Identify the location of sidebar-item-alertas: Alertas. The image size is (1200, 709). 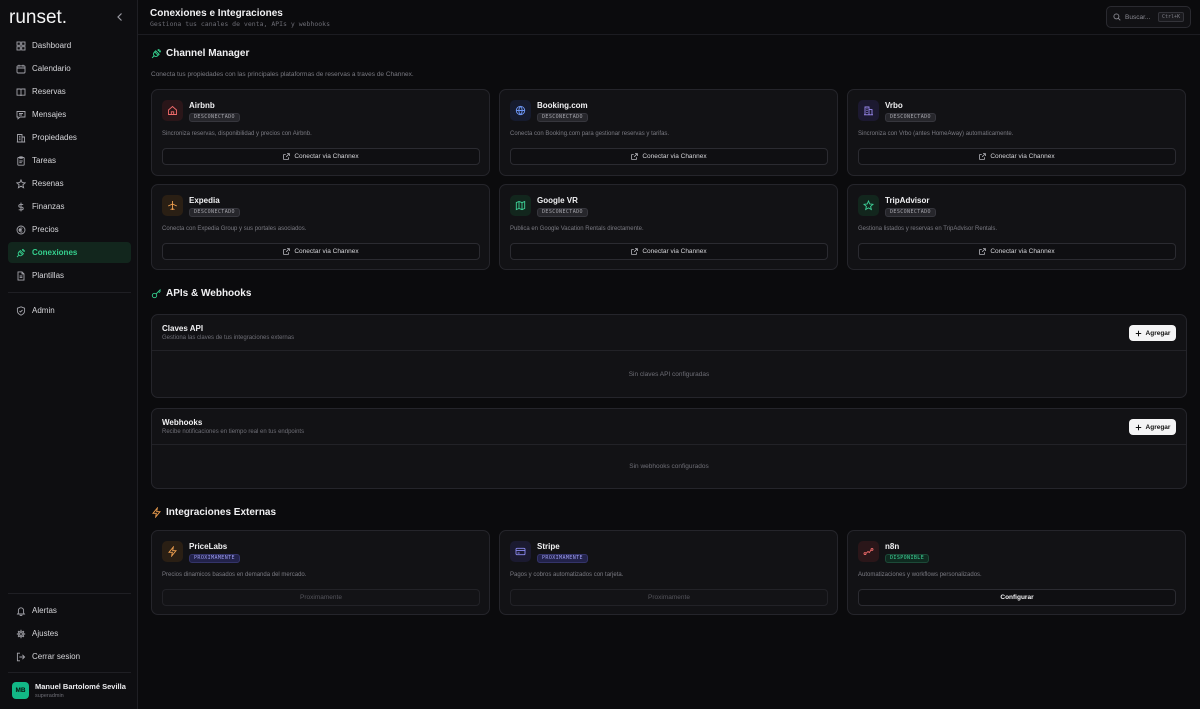
(69, 610).